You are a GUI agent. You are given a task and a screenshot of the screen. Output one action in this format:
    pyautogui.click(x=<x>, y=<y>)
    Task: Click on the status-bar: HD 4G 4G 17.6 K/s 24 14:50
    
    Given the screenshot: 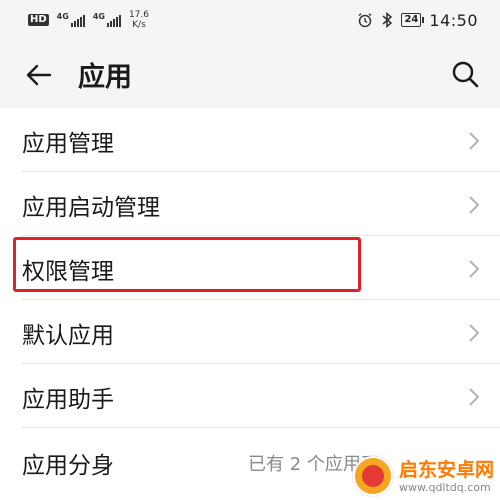 What is the action you would take?
    pyautogui.click(x=250, y=20)
    